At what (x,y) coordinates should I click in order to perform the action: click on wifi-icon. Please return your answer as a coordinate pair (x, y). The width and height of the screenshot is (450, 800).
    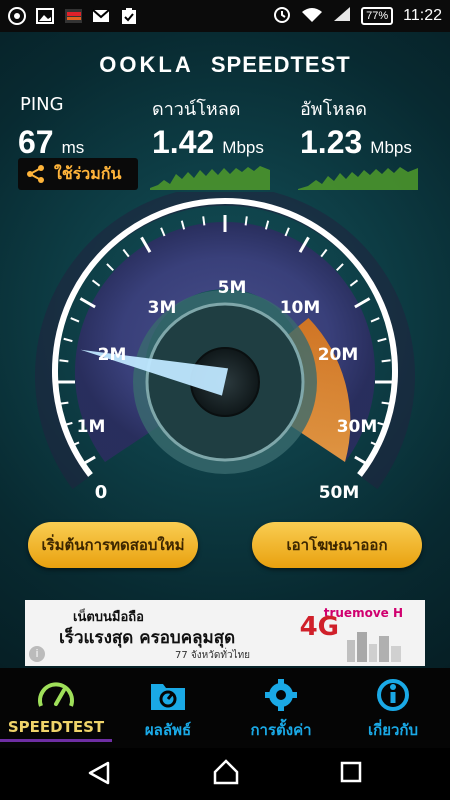
    Looking at the image, I should click on (312, 16).